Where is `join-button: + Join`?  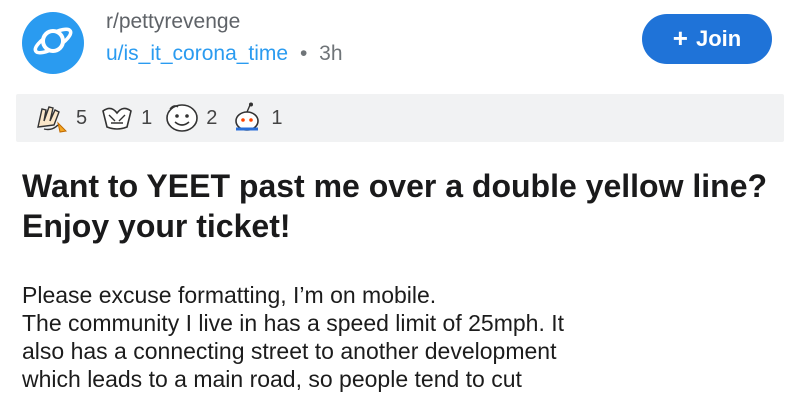
join-button: + Join is located at coordinates (707, 39).